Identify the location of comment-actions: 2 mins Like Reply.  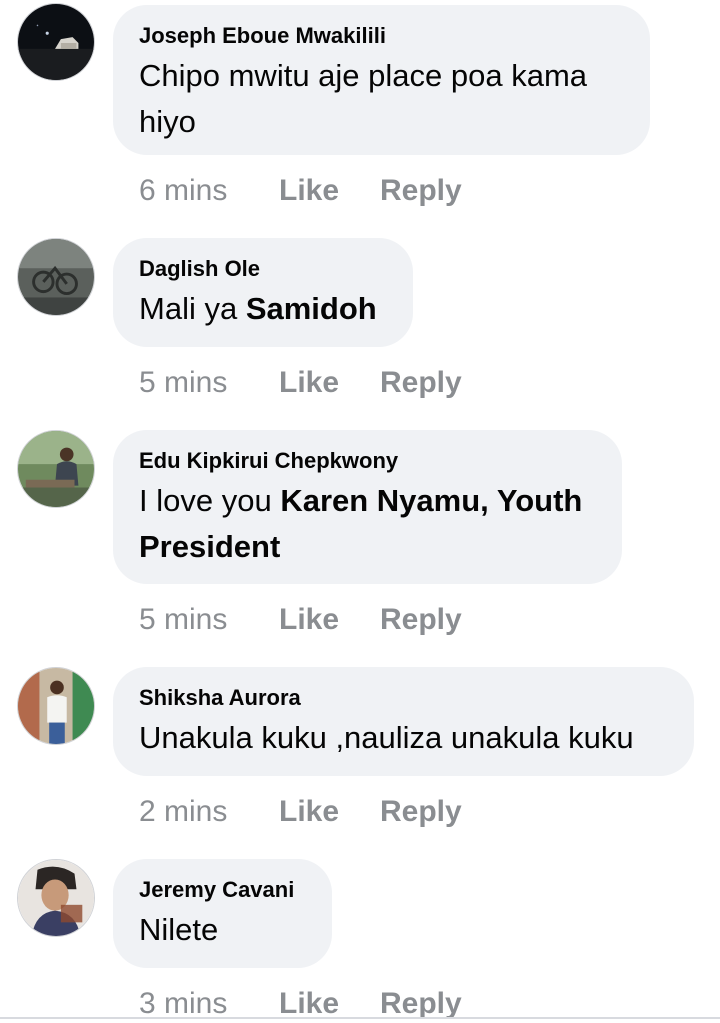
(300, 812).